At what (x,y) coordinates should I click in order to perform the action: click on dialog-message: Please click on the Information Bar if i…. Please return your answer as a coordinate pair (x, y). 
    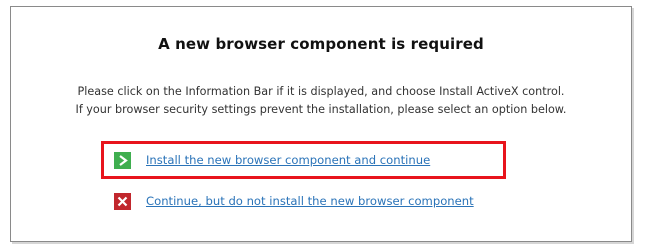
    Looking at the image, I should click on (321, 101).